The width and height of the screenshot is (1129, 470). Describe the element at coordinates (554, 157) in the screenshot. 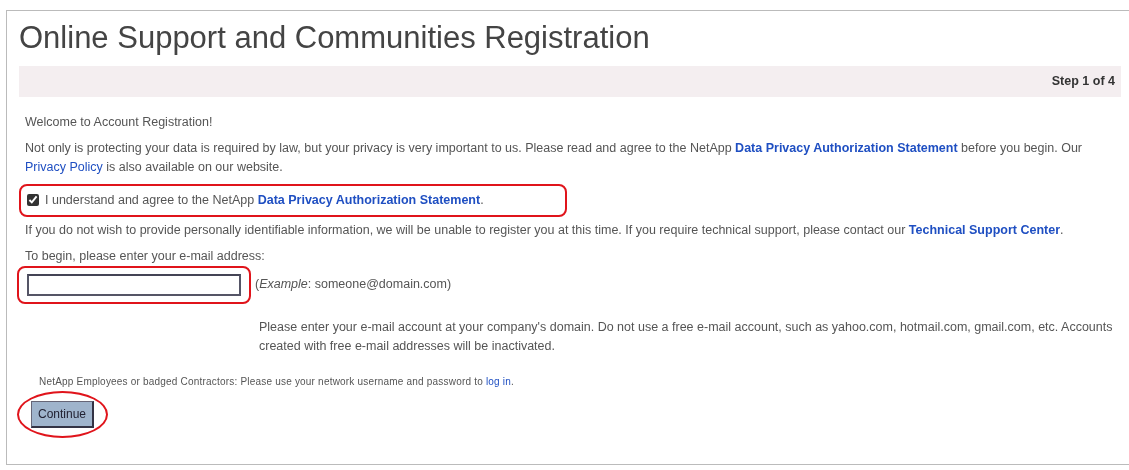

I see `privacy-paragraph: Not only is protecting your data is required by law, but your privacy is very important to us. Please read and agree to the NetApp Data Privacy Authorization Statement before you begin. Our Privacy Policy is also available on our website.` at that location.